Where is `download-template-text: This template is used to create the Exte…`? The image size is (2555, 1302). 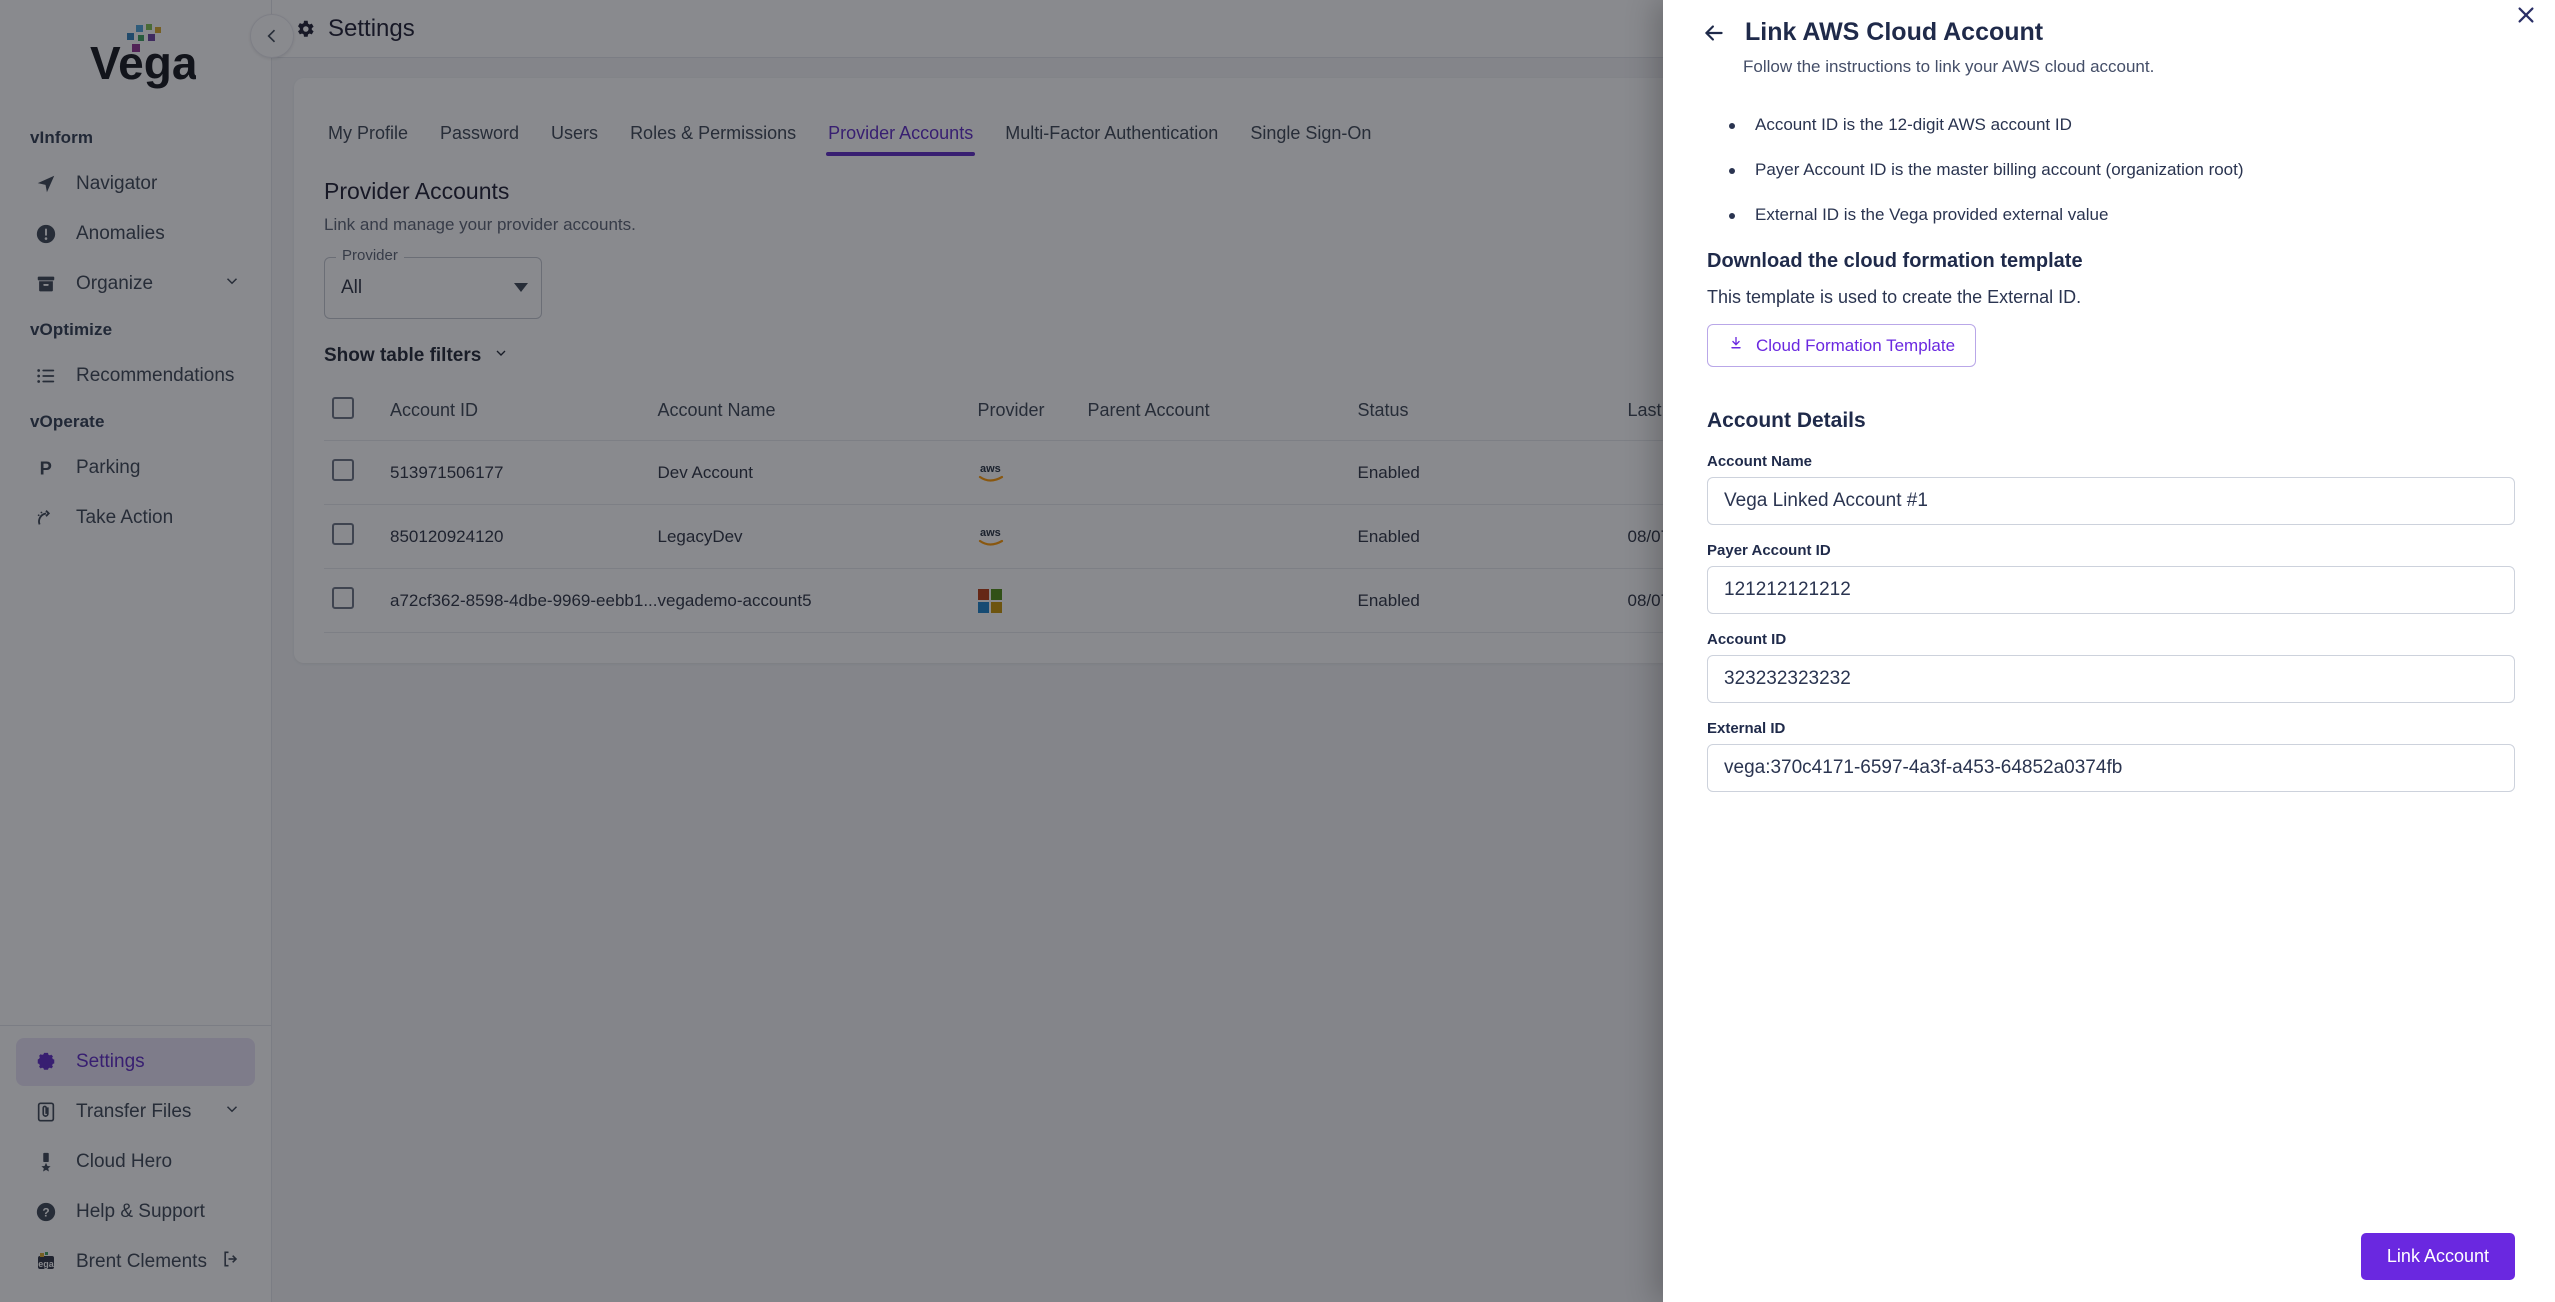 download-template-text: This template is used to create the Exte… is located at coordinates (1894, 297).